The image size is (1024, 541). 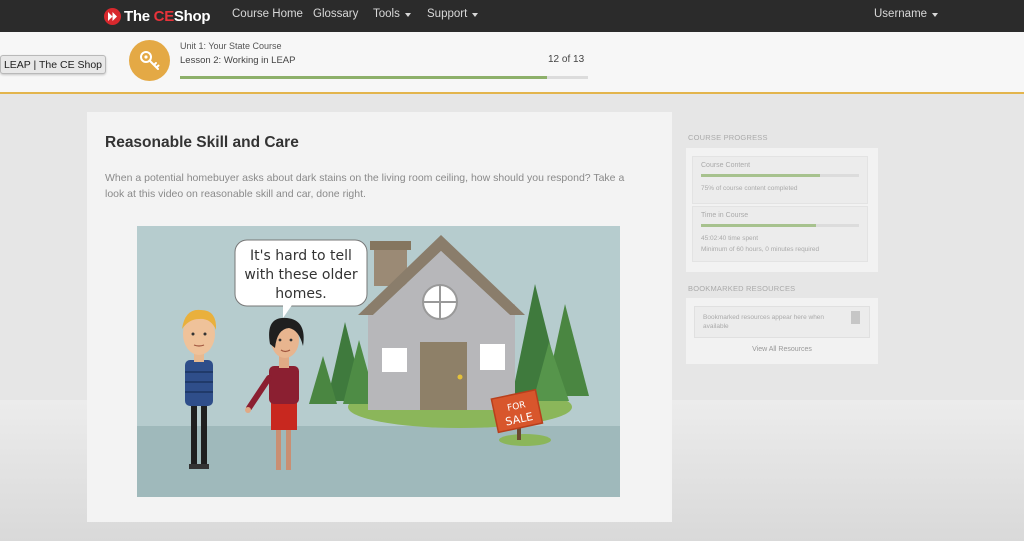 What do you see at coordinates (760, 249) in the screenshot?
I see `time-minimum: Minimum of 60 hours, 0 minutes required` at bounding box center [760, 249].